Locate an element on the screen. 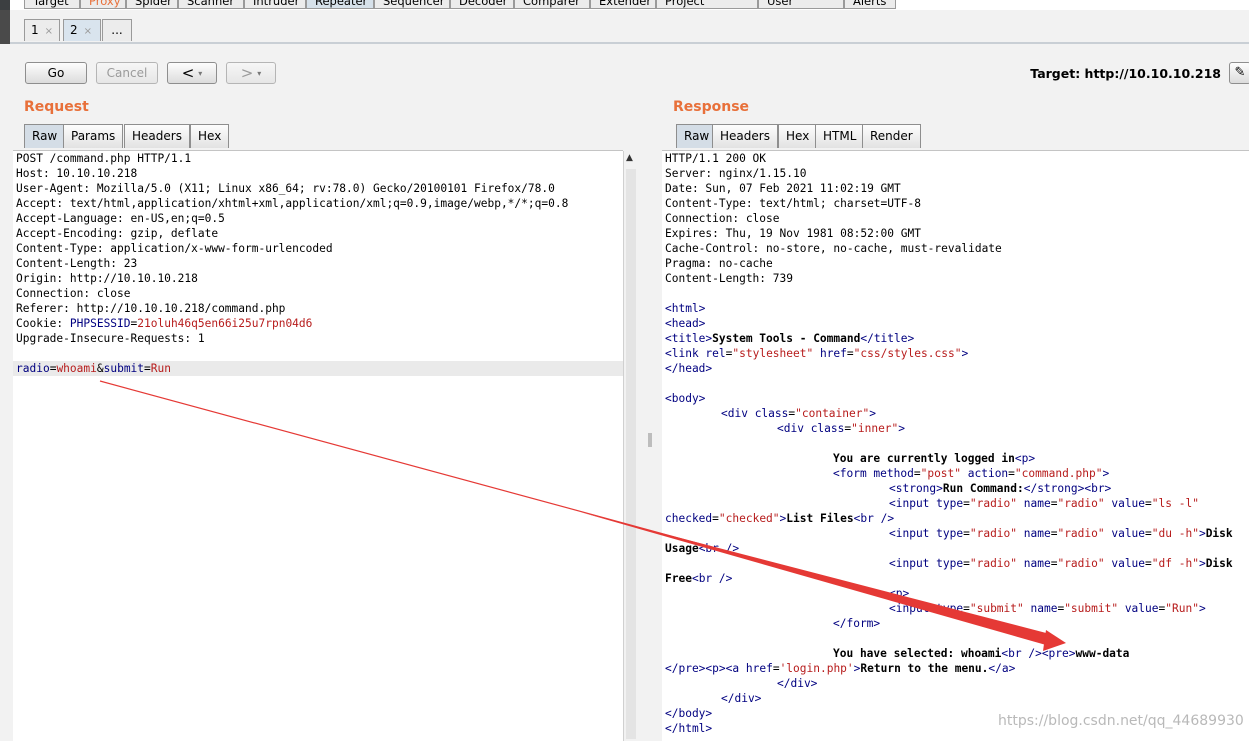 The image size is (1249, 742). watermark: https://blog.csdn.net/qq_44689930 is located at coordinates (1121, 721).